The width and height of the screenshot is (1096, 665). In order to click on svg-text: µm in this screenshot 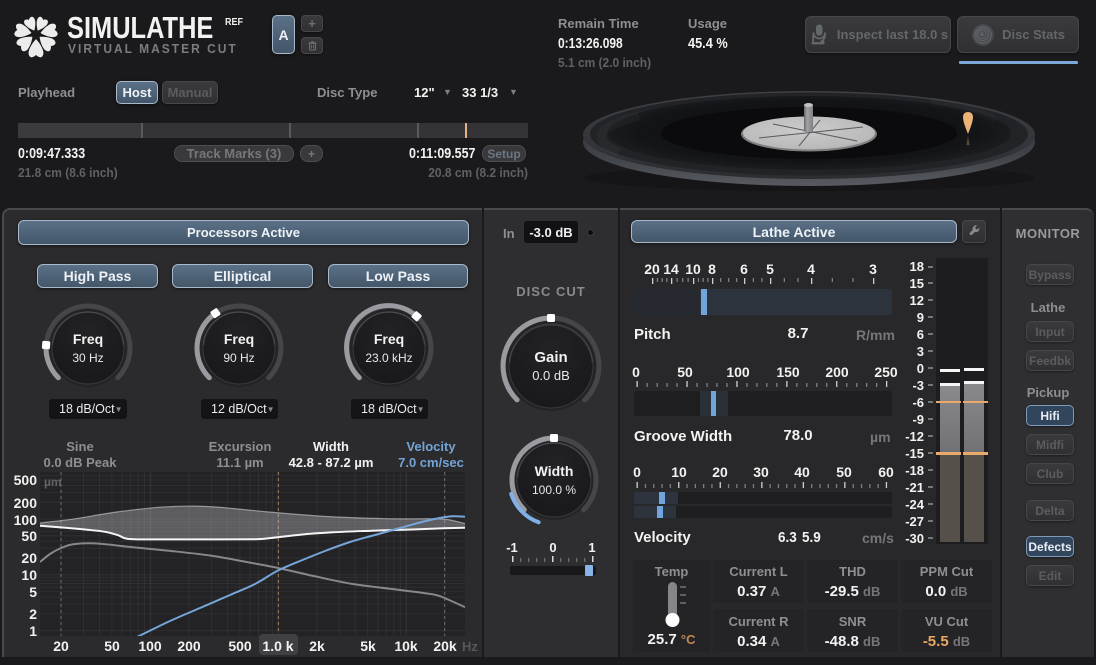, I will do `click(53, 482)`.